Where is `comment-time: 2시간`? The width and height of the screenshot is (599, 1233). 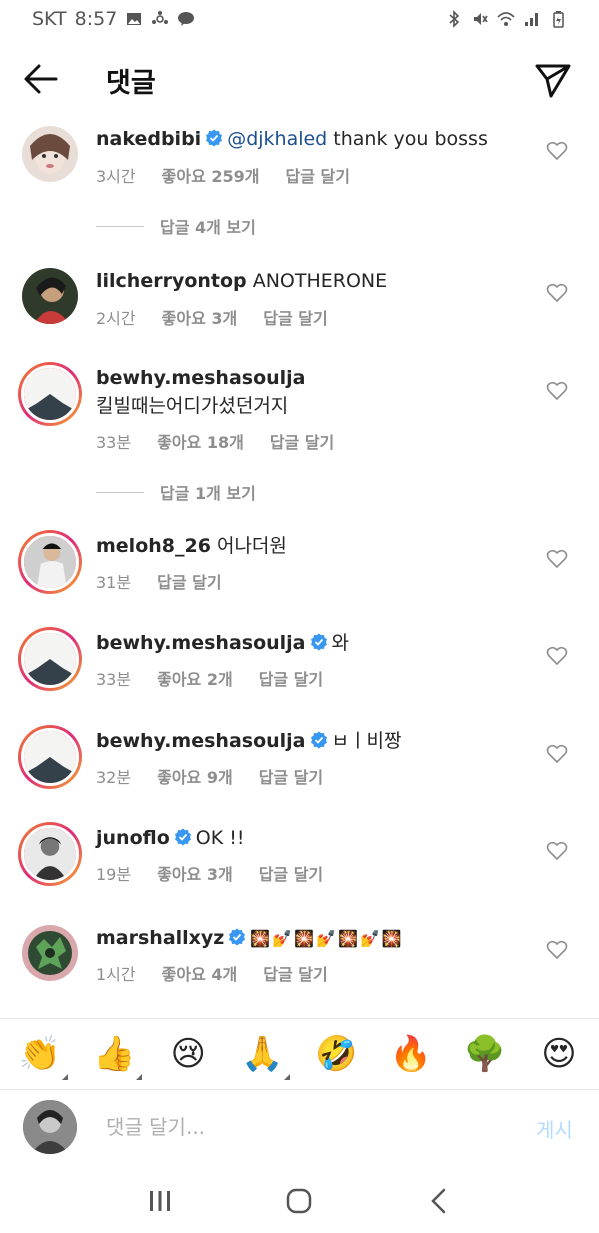
comment-time: 2시간 is located at coordinates (116, 318).